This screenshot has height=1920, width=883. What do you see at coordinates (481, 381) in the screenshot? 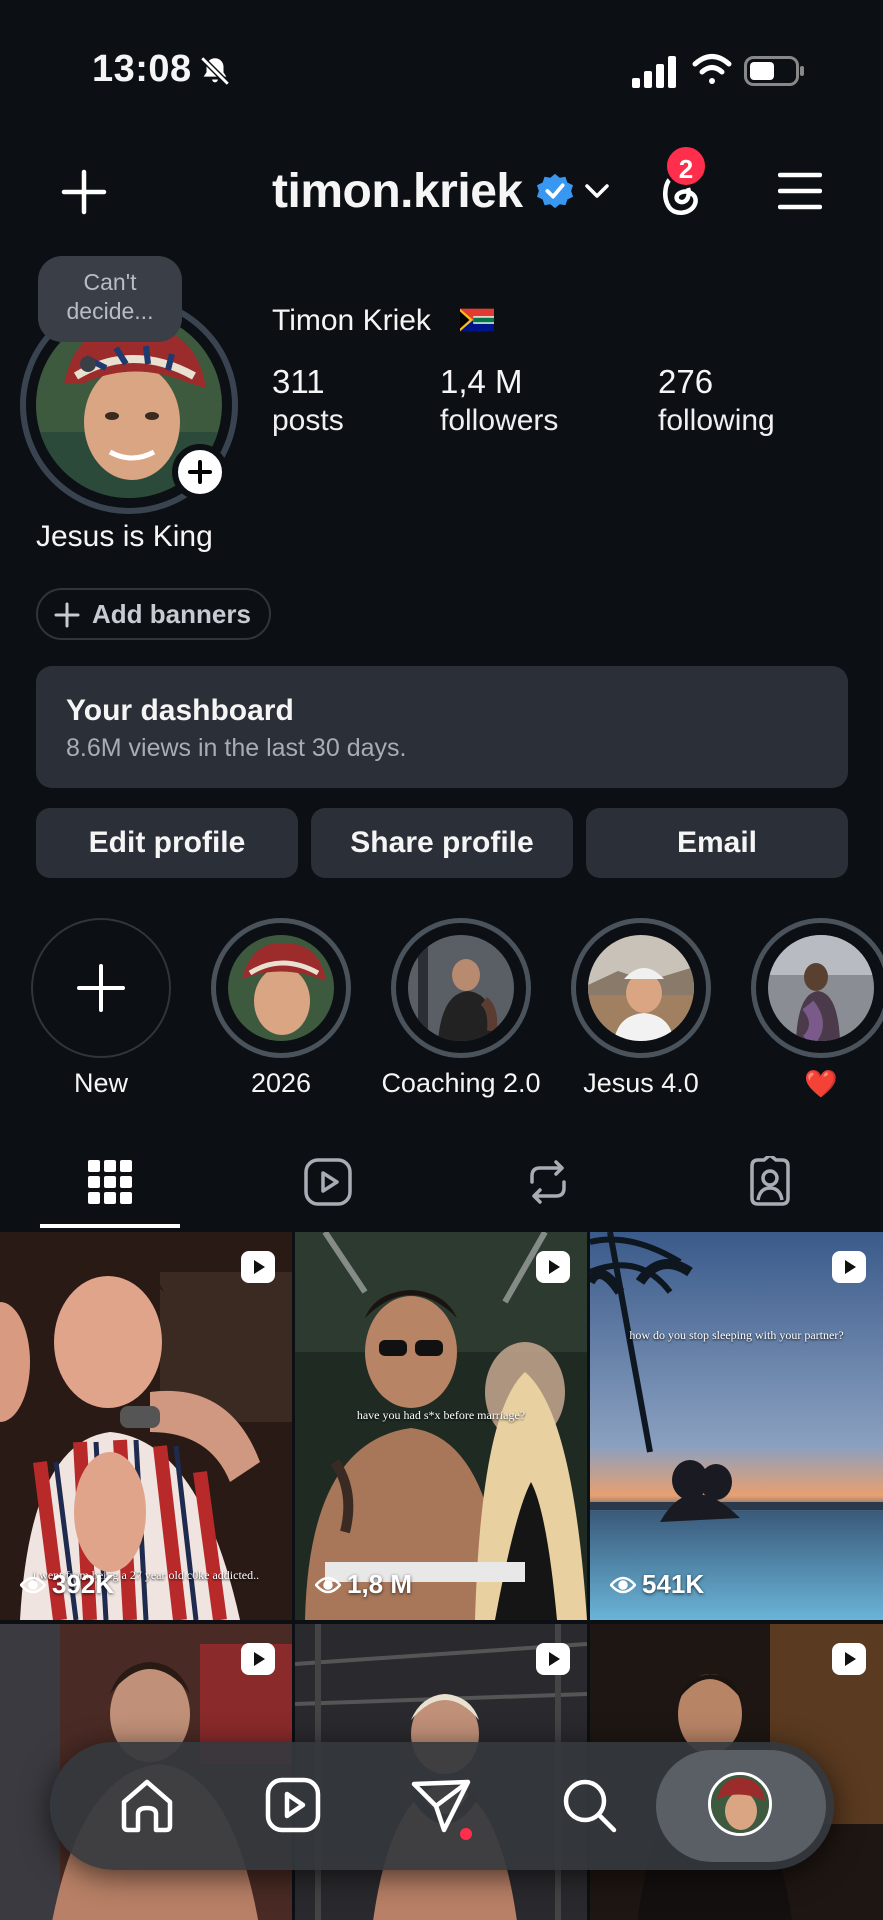
I see `stat-followers-value: 1,4 M` at bounding box center [481, 381].